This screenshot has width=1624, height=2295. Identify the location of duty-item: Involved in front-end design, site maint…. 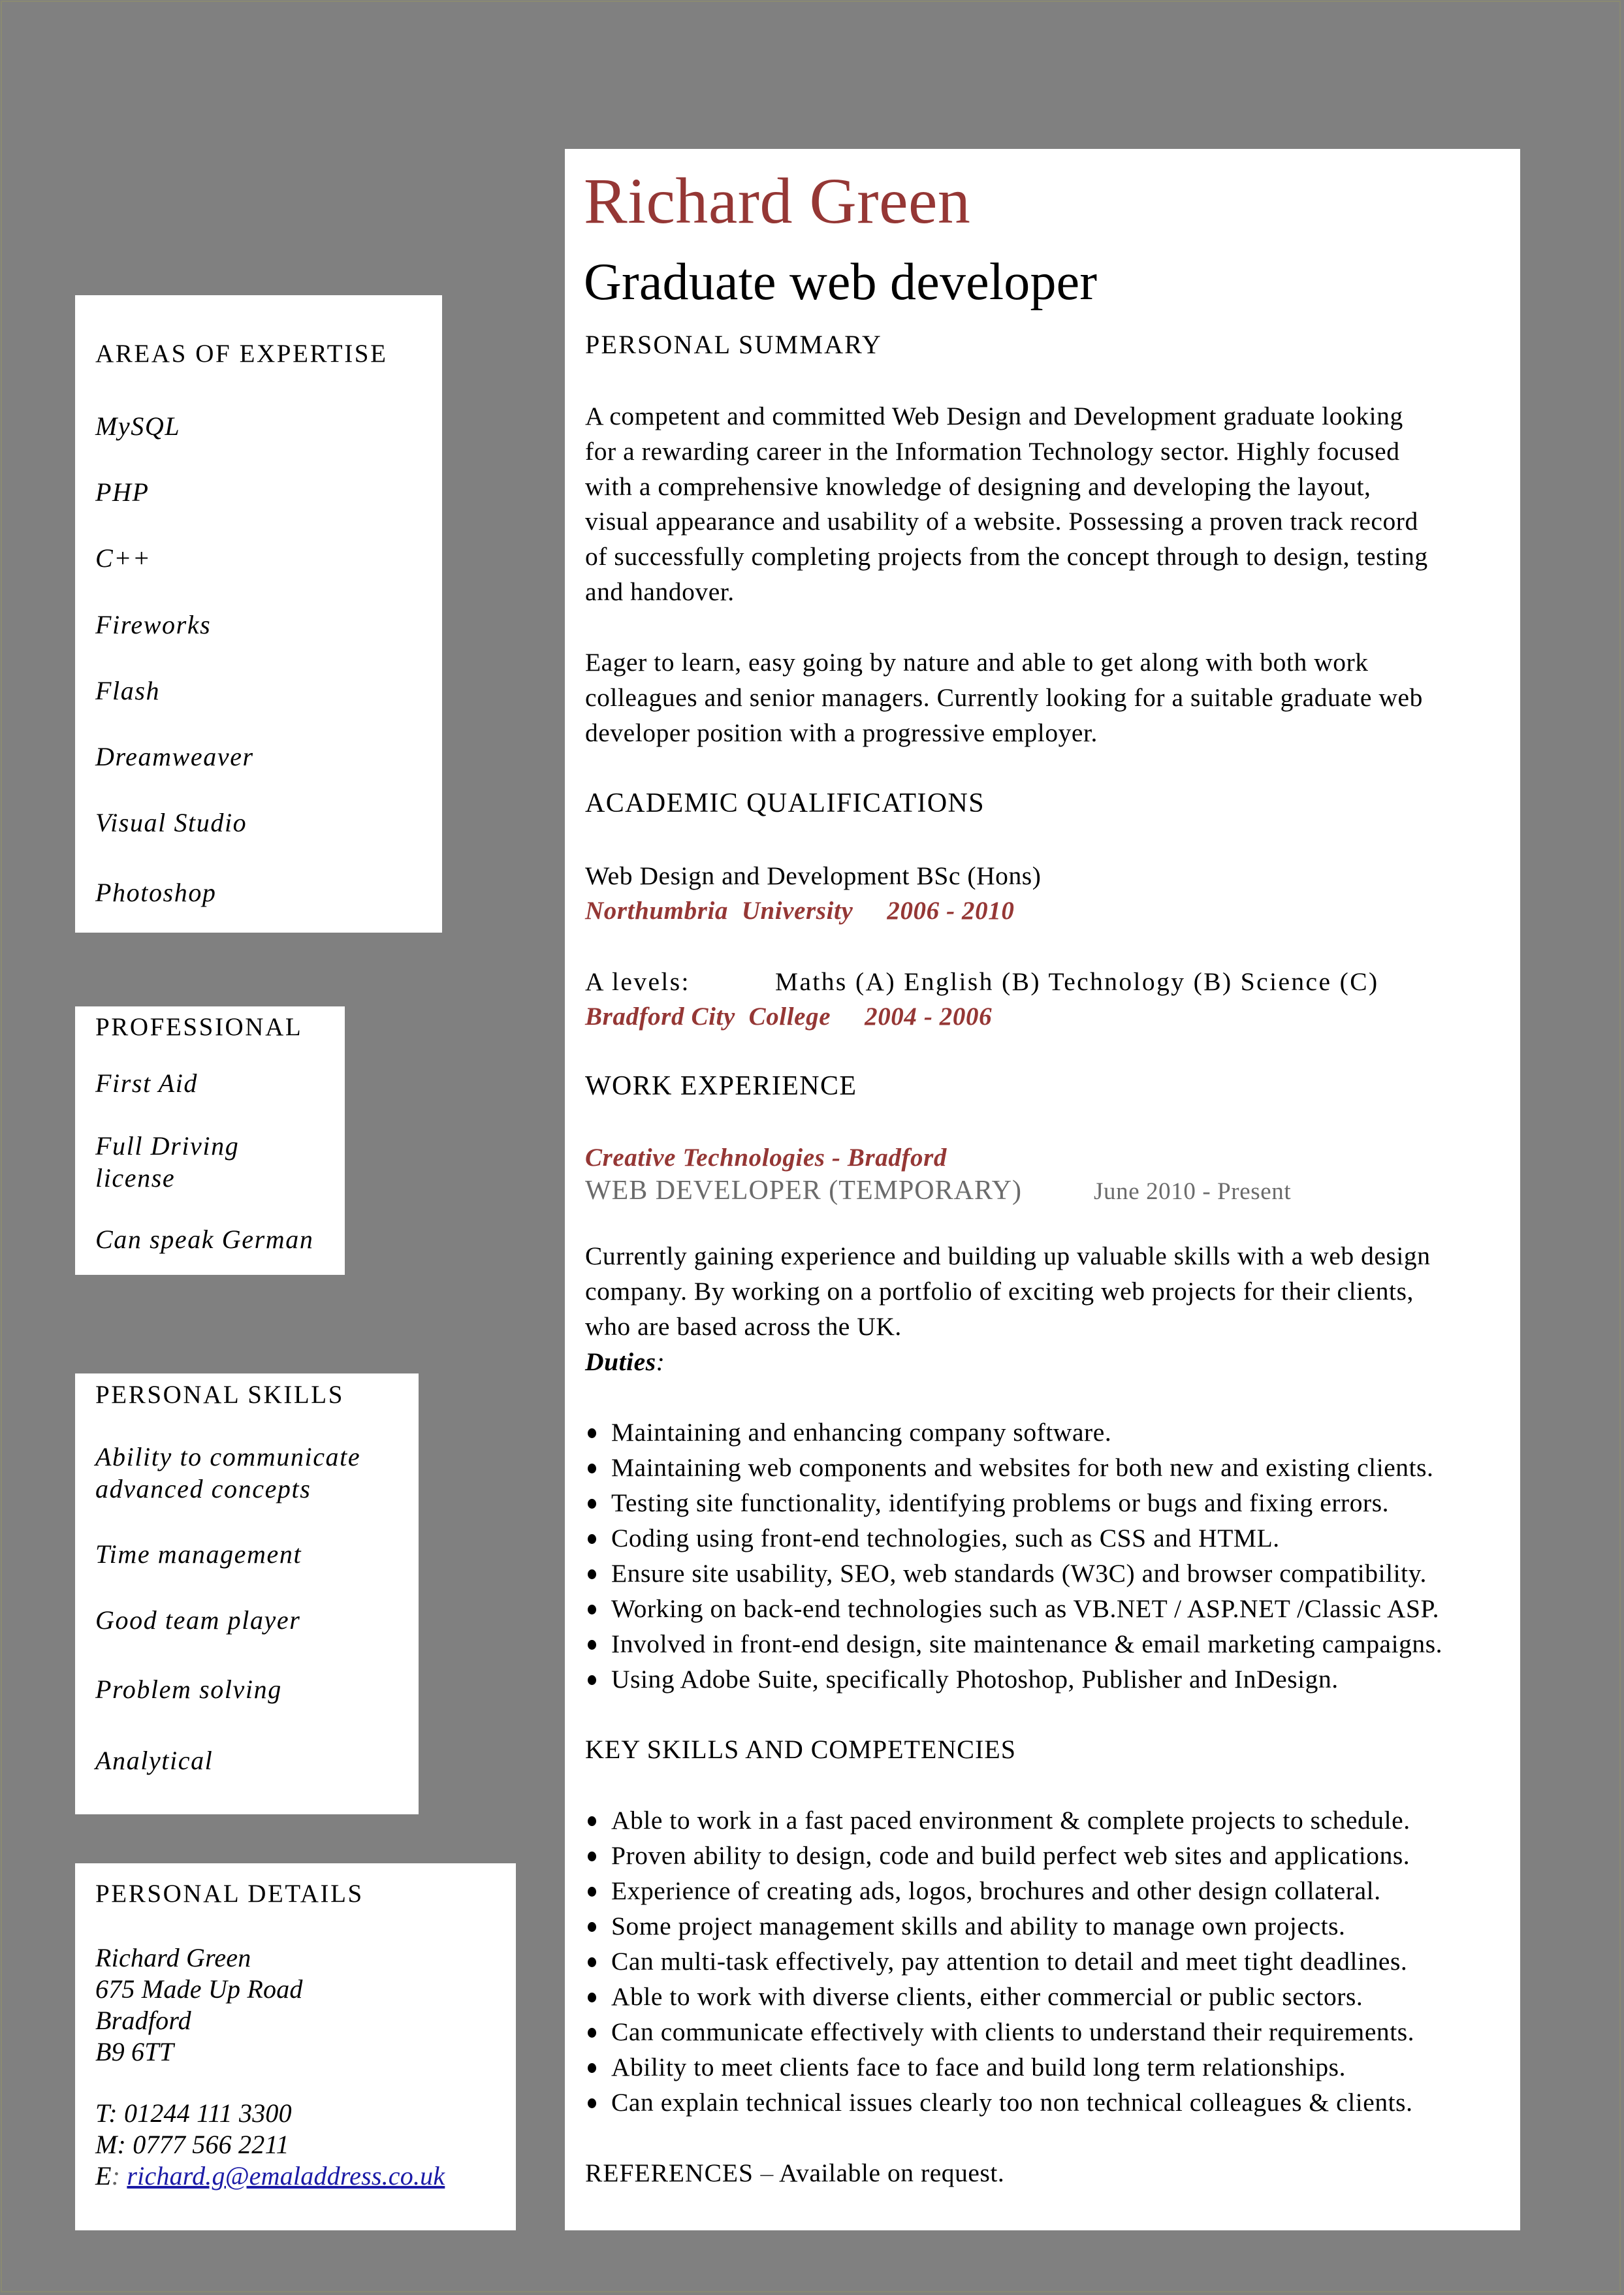
(1014, 1643).